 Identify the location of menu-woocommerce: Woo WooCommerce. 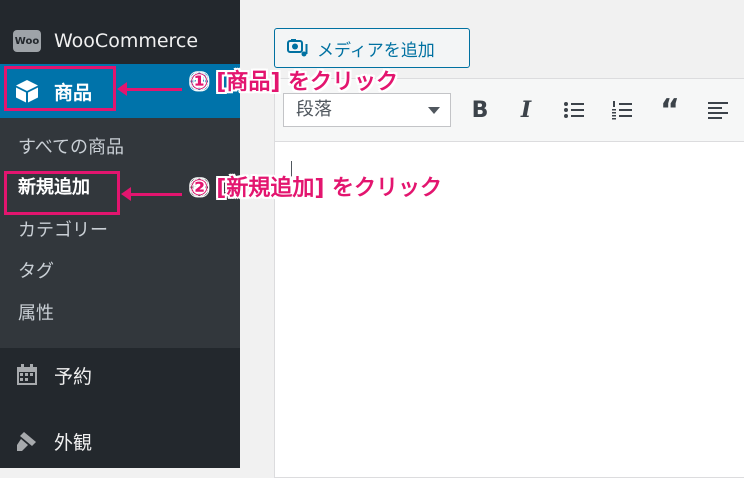
(120, 41).